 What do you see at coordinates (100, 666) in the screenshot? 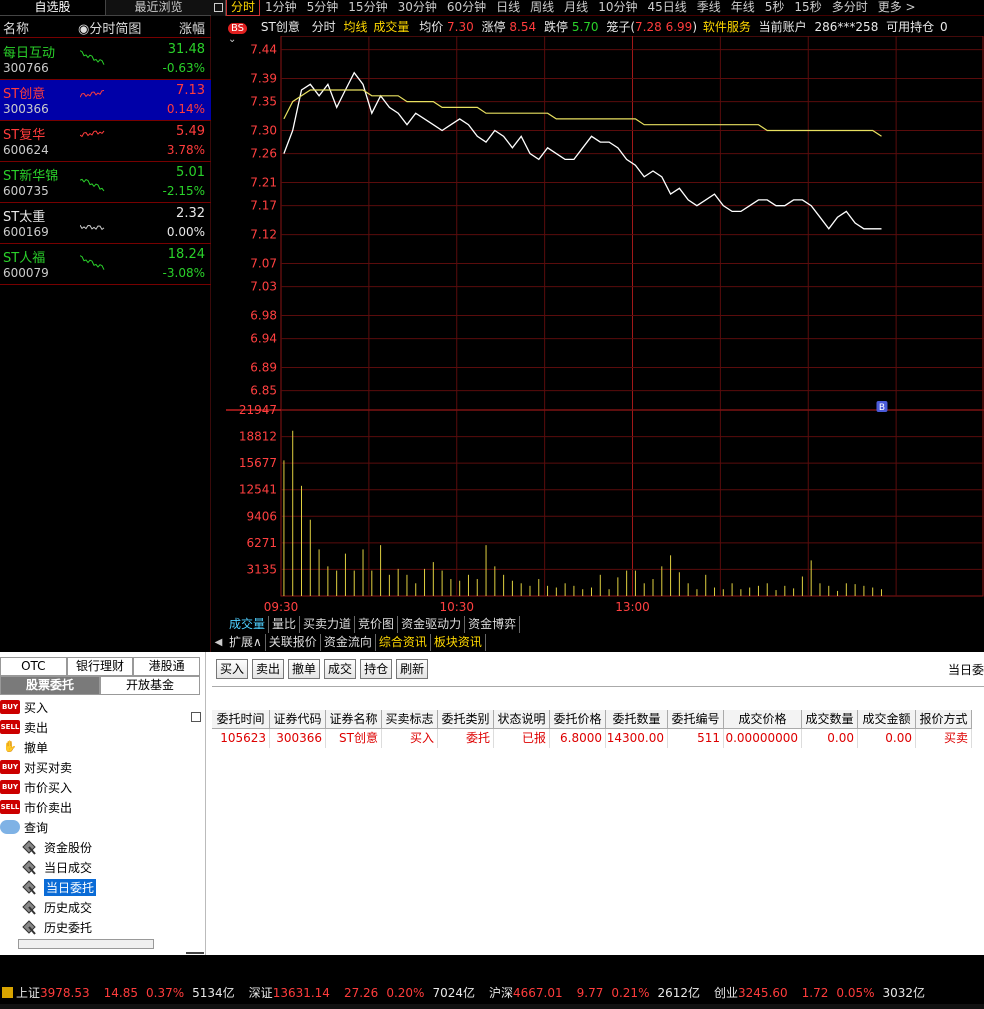
I see `tab-bank-wealth: 银行理财` at bounding box center [100, 666].